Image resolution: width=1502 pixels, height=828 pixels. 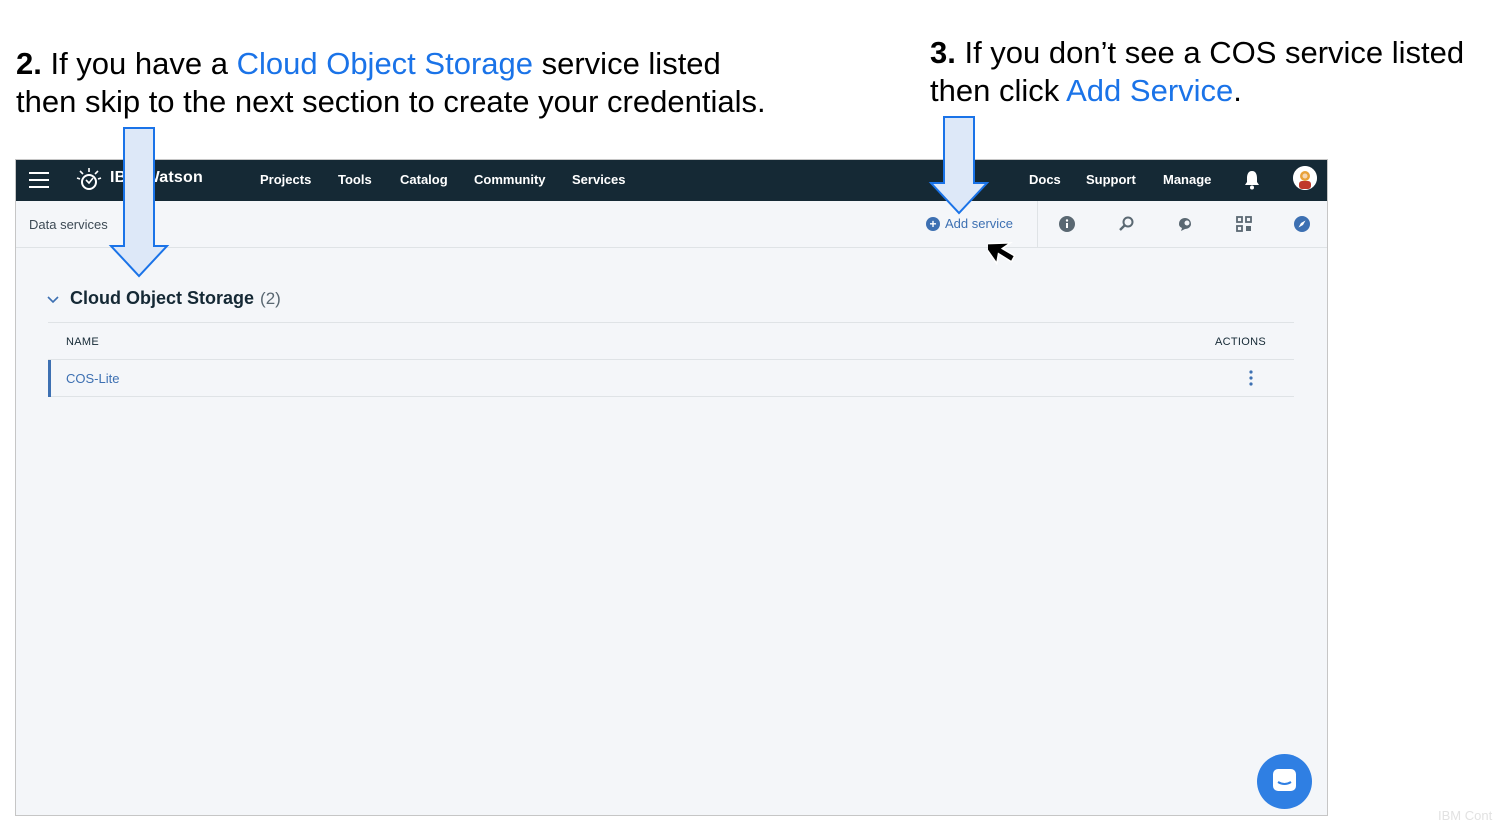 What do you see at coordinates (424, 179) in the screenshot?
I see `nav-catalog: Catalog` at bounding box center [424, 179].